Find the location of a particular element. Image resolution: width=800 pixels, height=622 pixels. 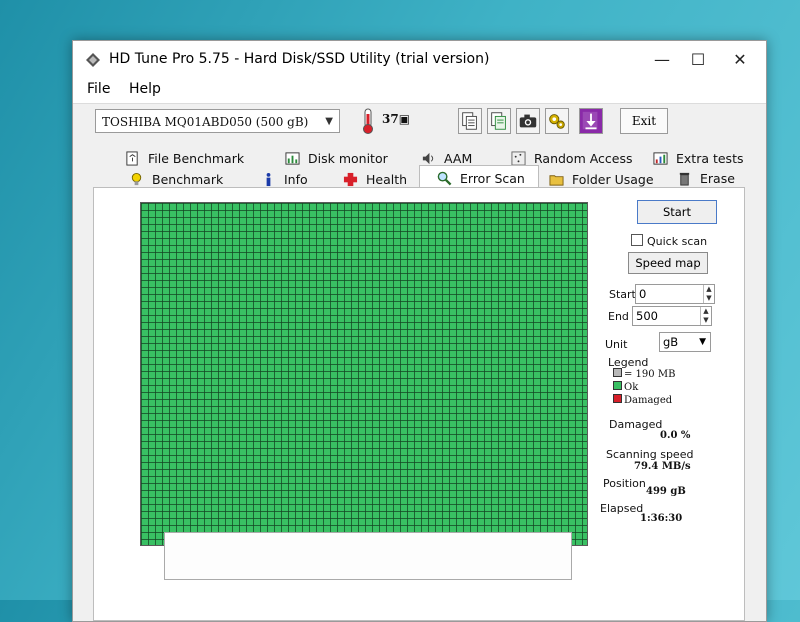

position-value: 499 gB is located at coordinates (666, 491).